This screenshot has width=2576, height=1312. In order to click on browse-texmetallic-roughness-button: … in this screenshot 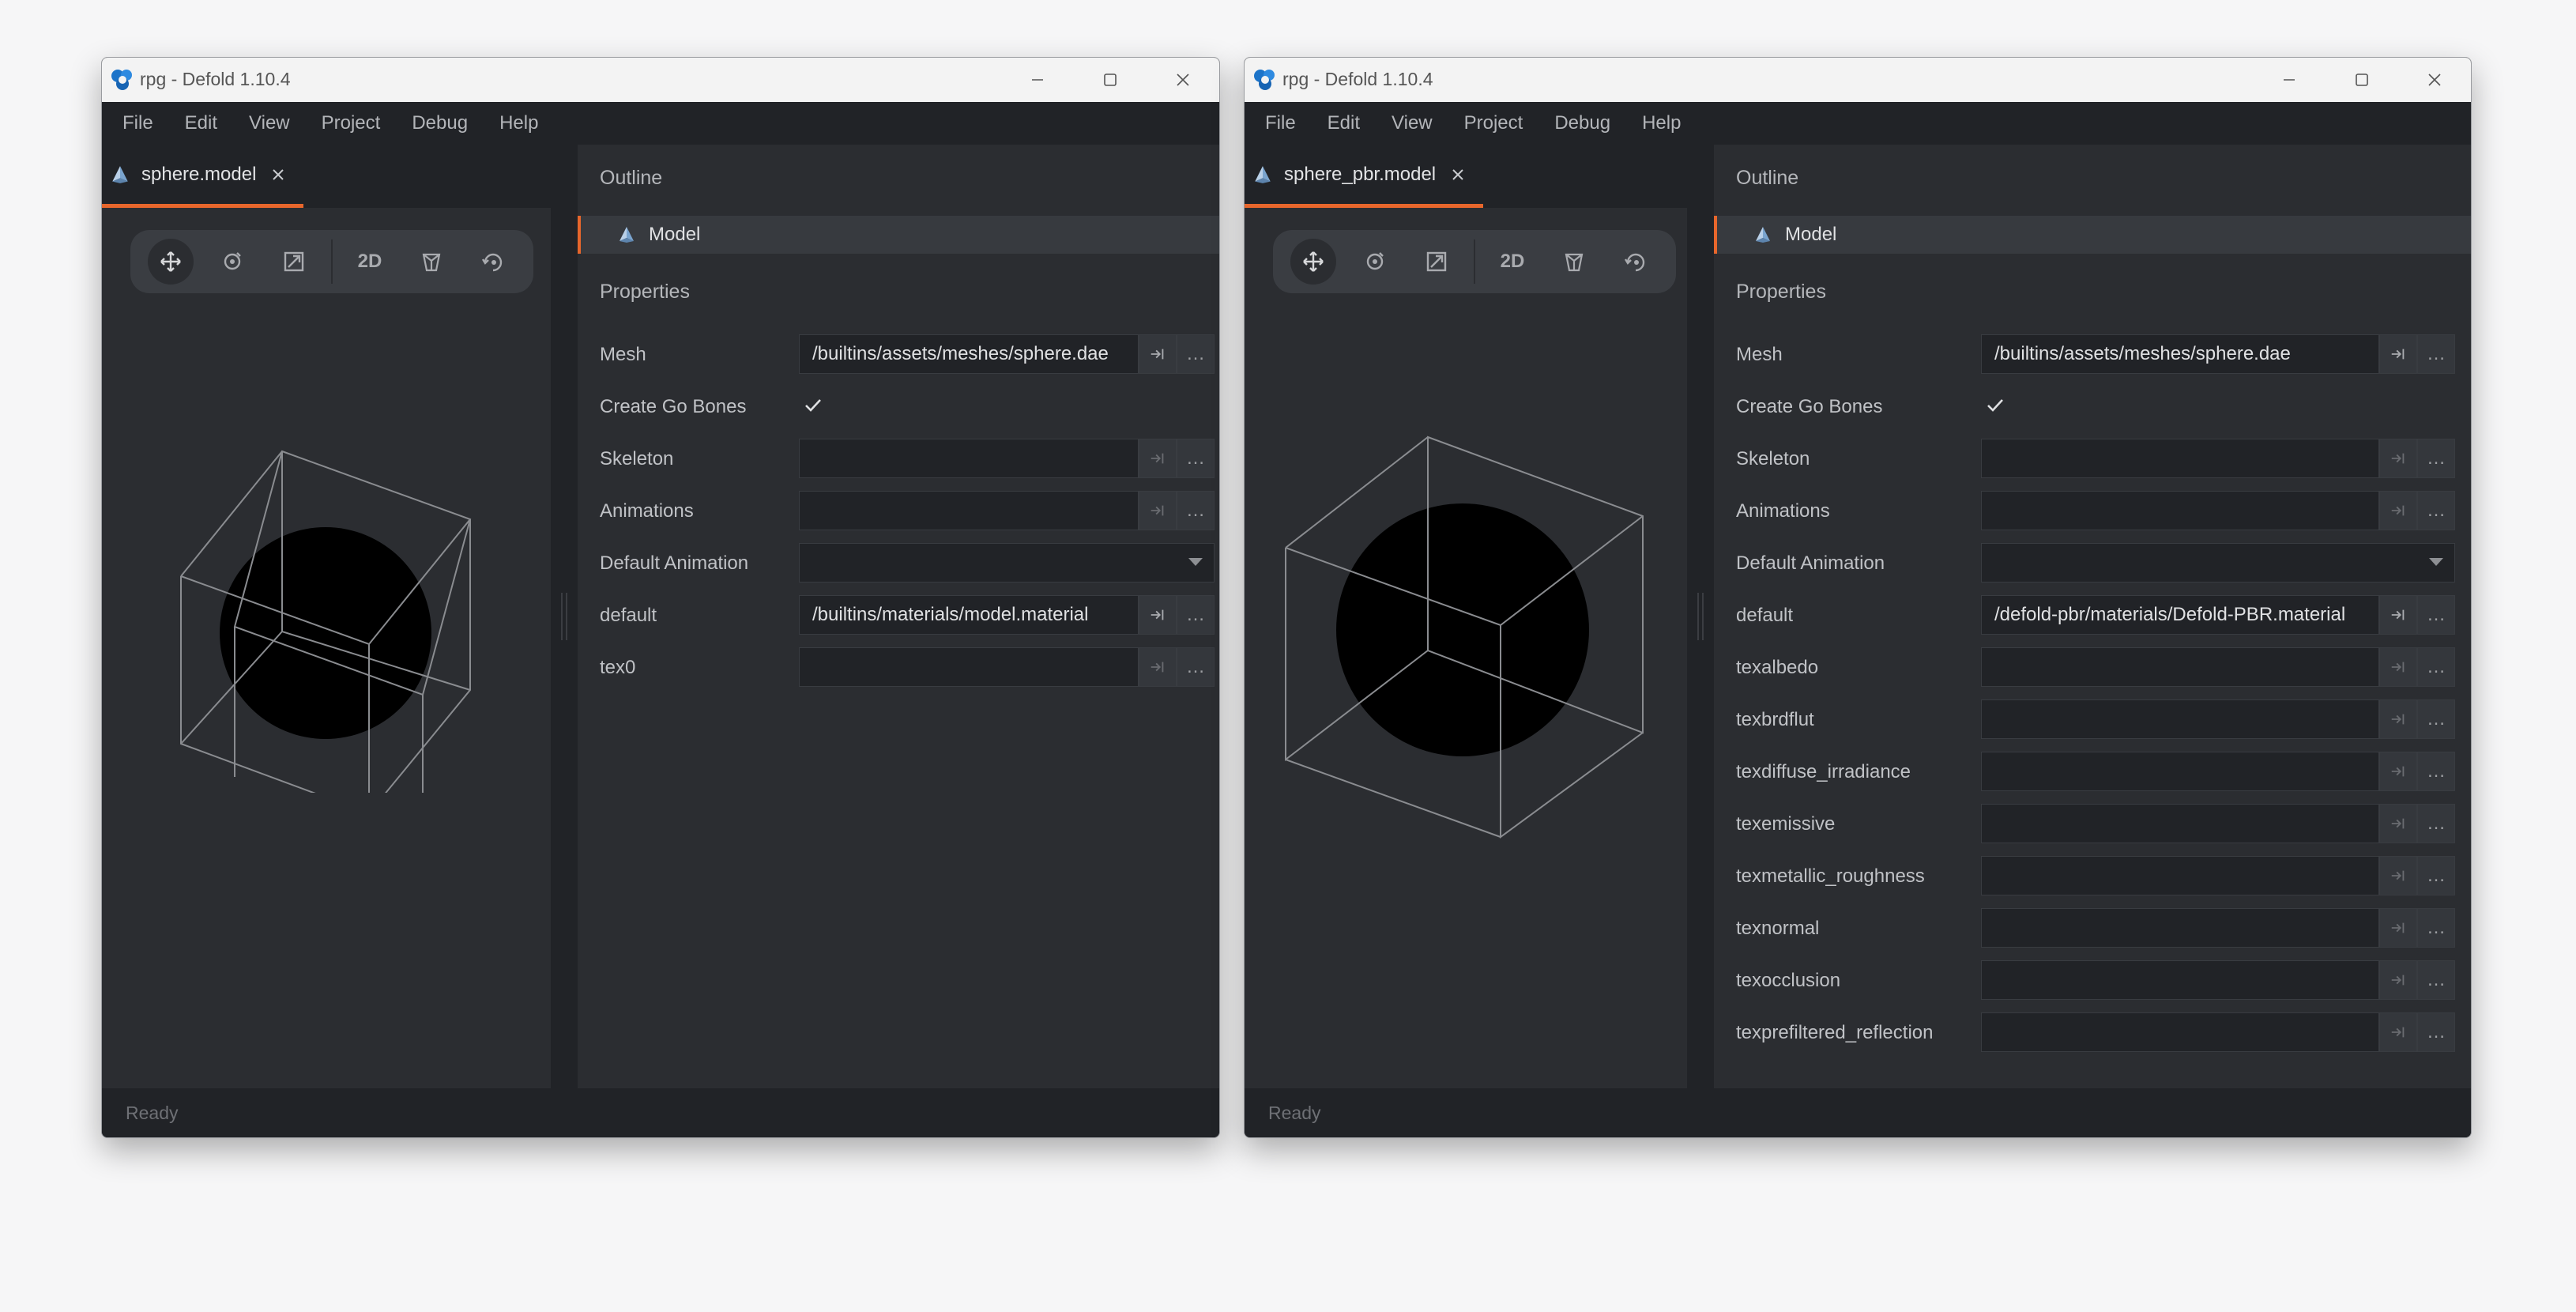, I will do `click(2436, 875)`.